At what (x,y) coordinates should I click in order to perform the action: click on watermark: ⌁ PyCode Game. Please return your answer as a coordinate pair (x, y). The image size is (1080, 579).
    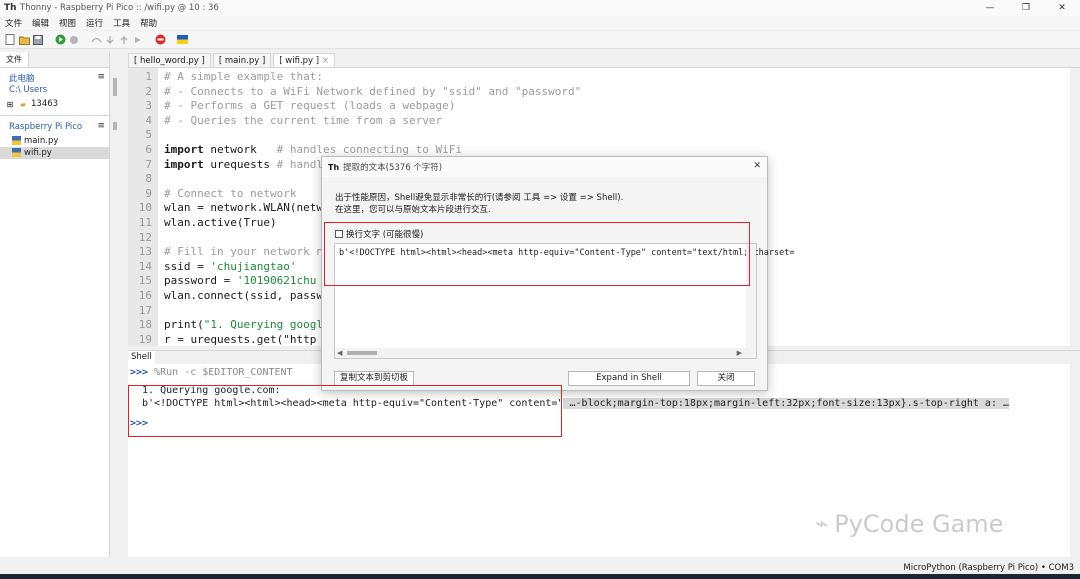
    Looking at the image, I should click on (909, 524).